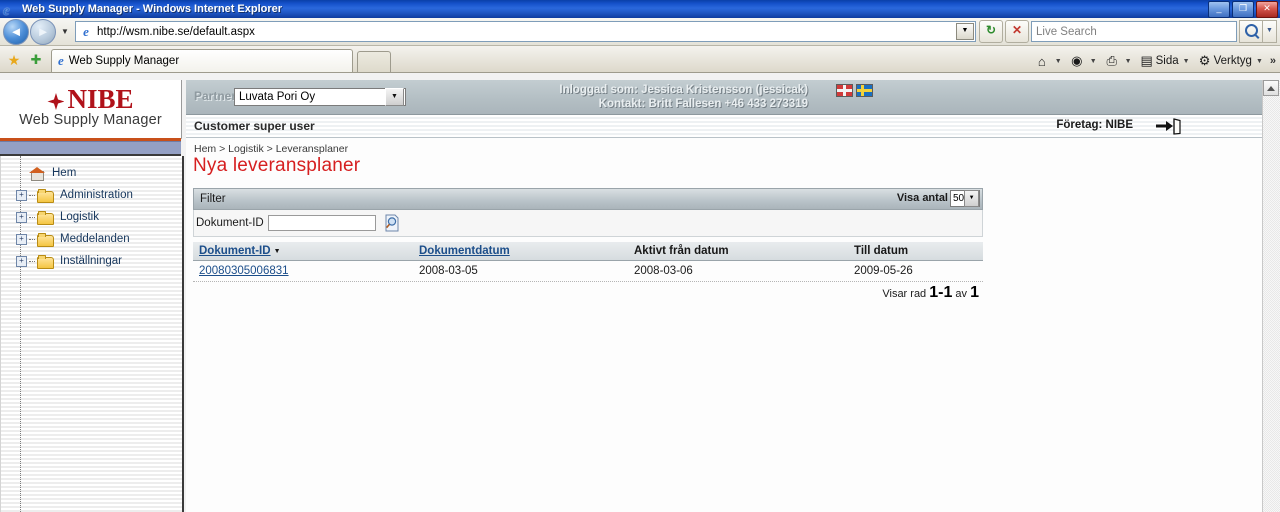 Image resolution: width=1280 pixels, height=512 pixels. Describe the element at coordinates (525, 31) in the screenshot. I see `address-input: e http://wsm.nibe.se/default.aspx ▼` at that location.